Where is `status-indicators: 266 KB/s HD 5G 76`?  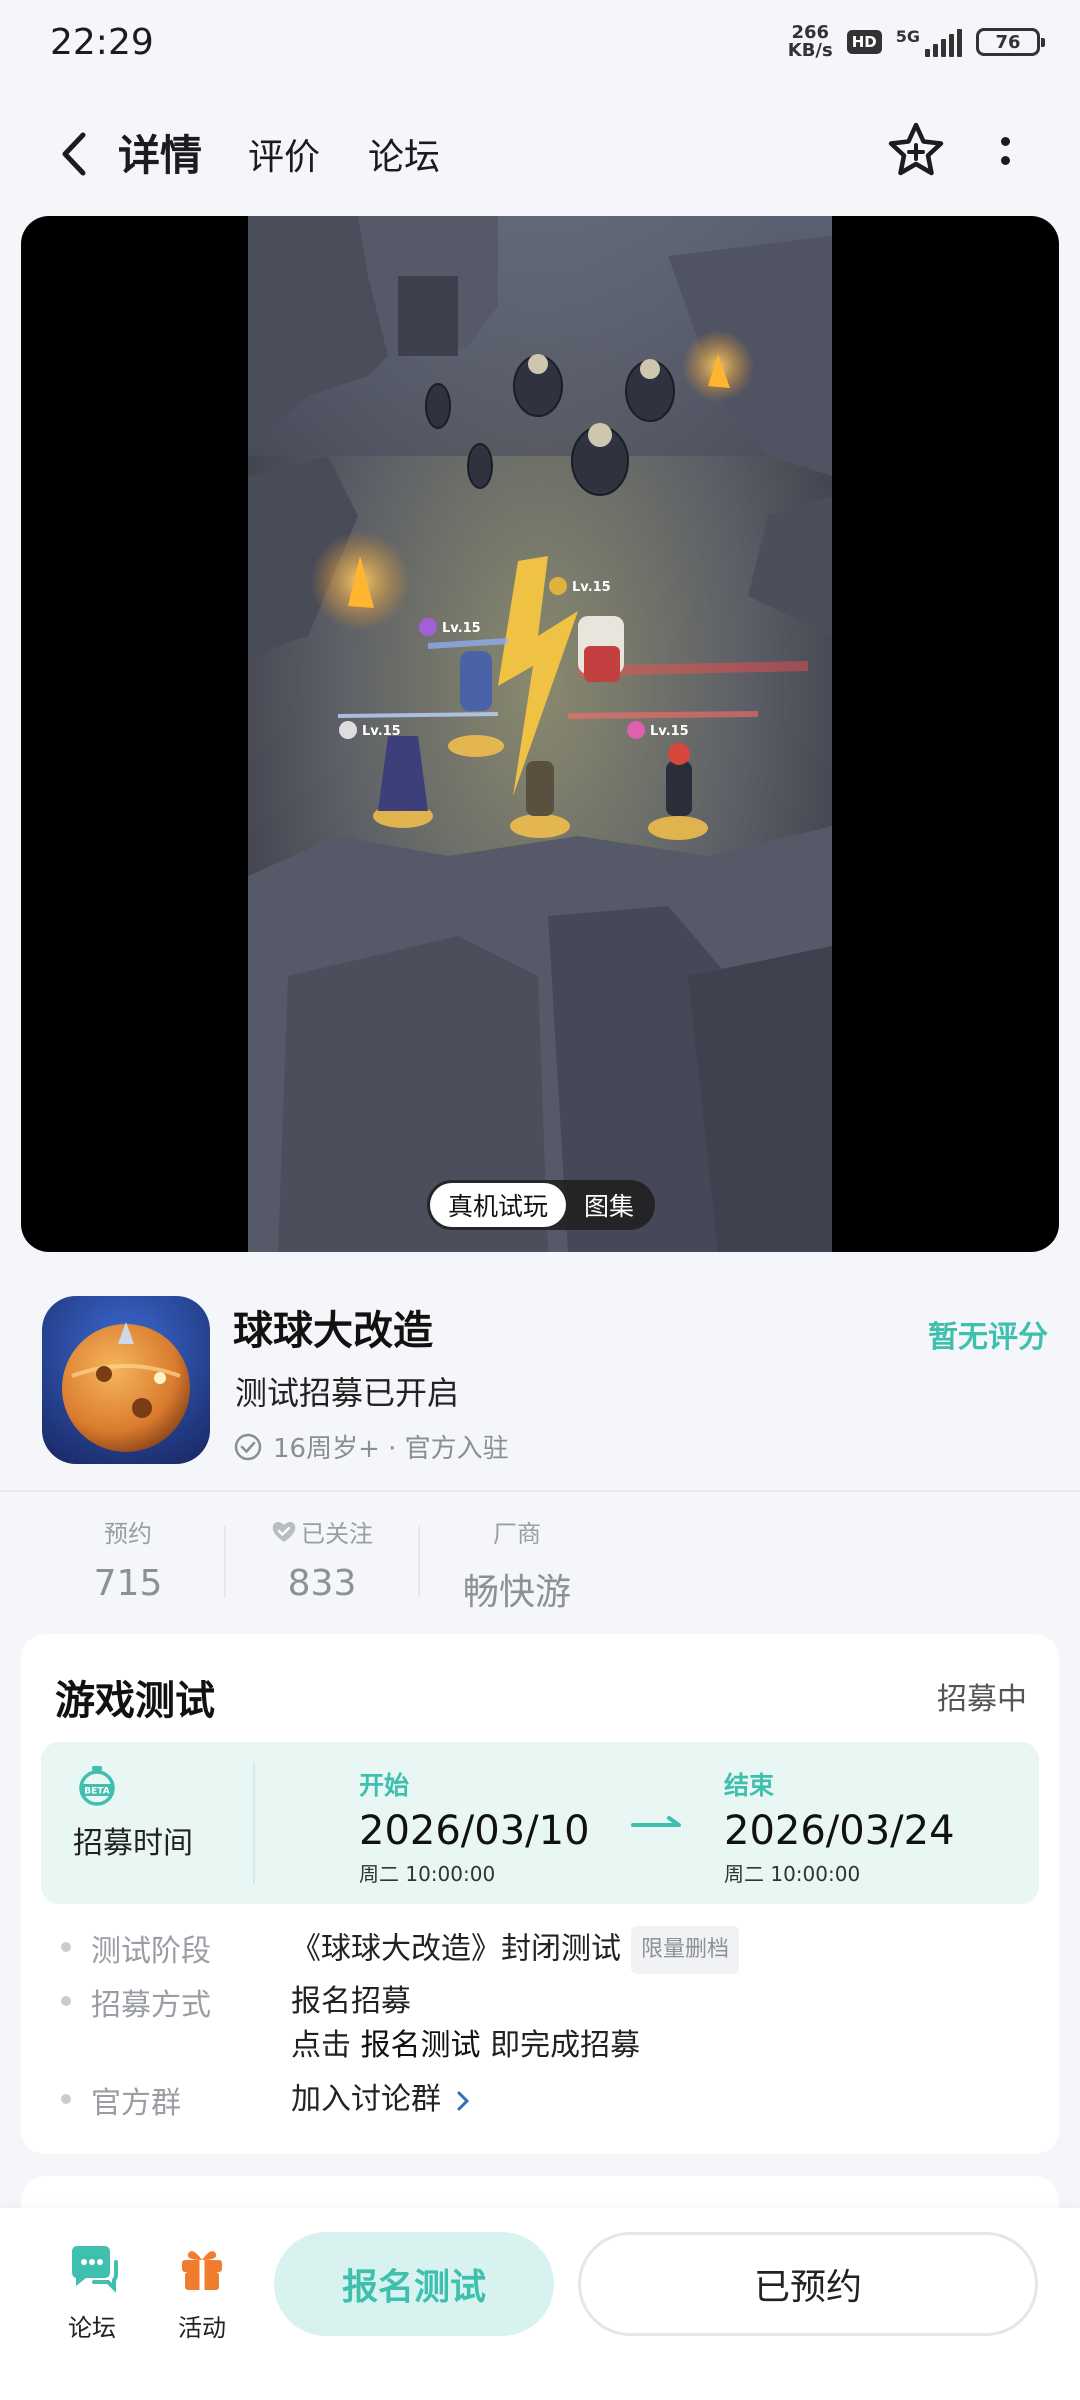 status-indicators: 266 KB/s HD 5G 76 is located at coordinates (916, 42).